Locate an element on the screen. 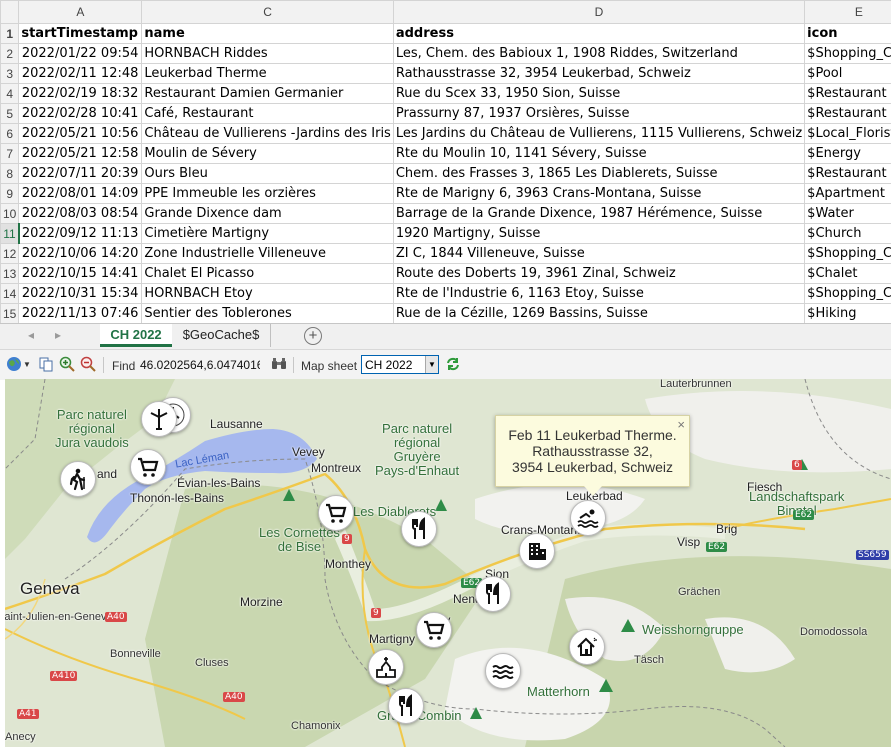  church-marker is located at coordinates (386, 667).